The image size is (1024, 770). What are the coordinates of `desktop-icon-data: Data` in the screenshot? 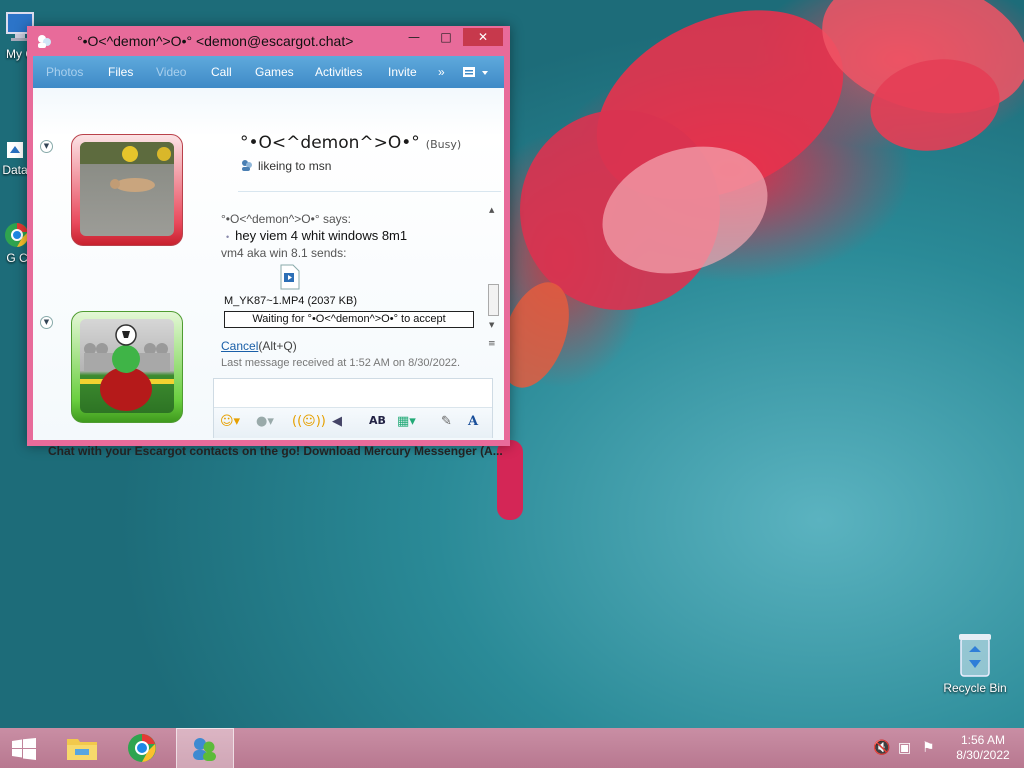 It's located at (15, 158).